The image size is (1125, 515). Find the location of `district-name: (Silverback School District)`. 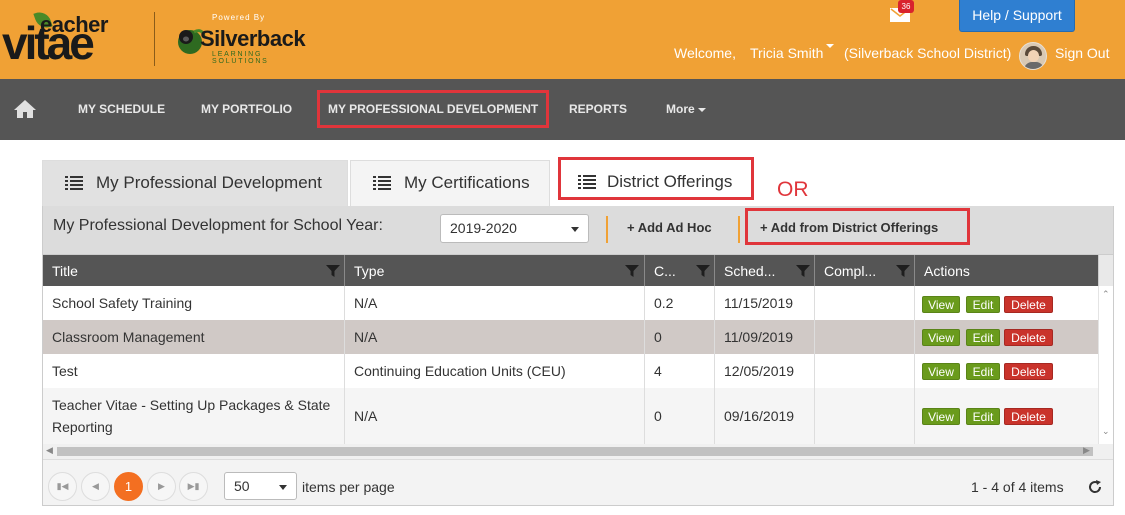

district-name: (Silverback School District) is located at coordinates (928, 53).